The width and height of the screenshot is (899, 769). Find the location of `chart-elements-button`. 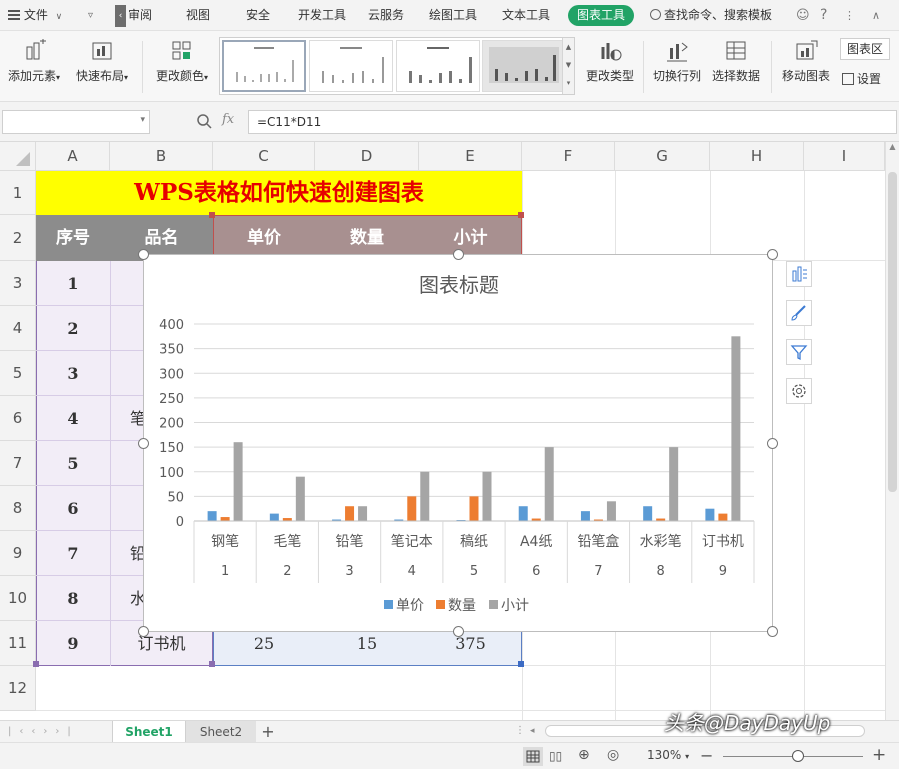

chart-elements-button is located at coordinates (799, 274).